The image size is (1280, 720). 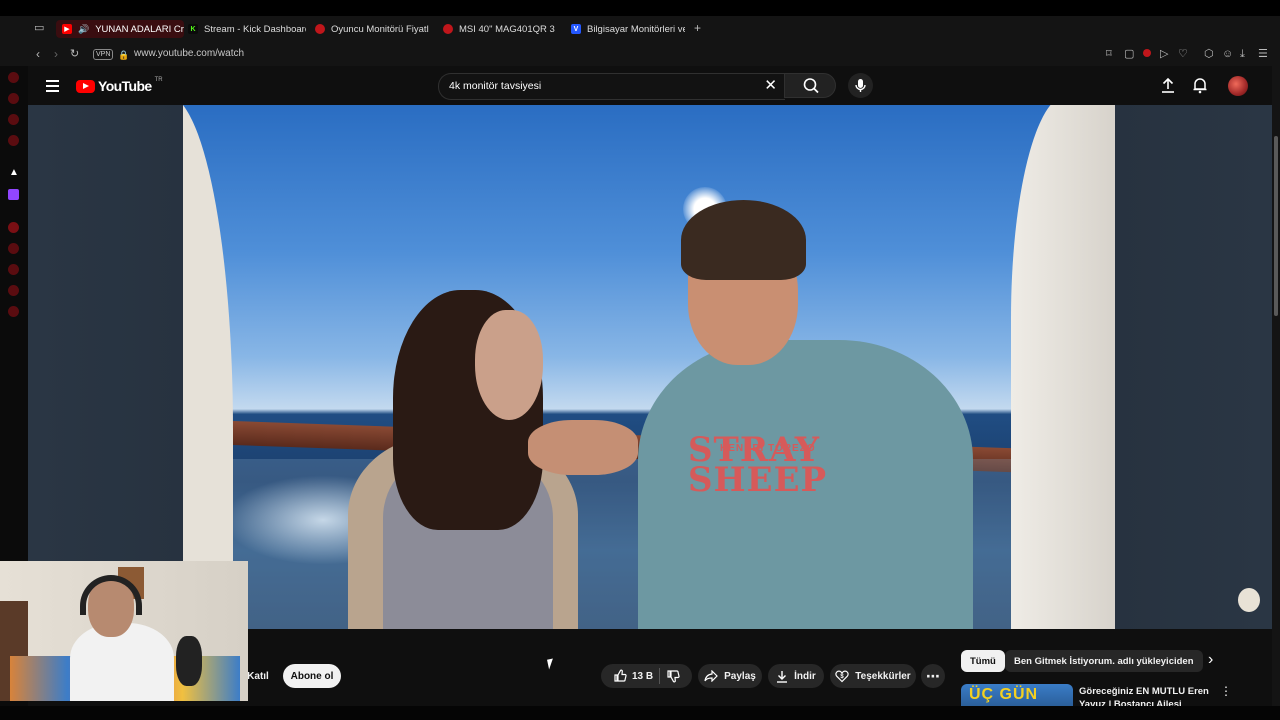 I want to click on back-icon: ‹, so click(x=38, y=54).